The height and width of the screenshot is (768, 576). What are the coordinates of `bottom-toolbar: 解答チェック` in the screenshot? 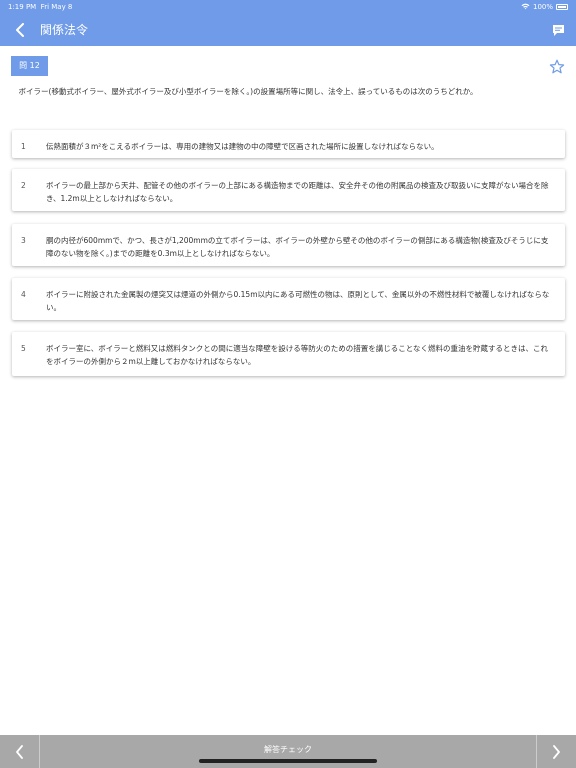 It's located at (288, 751).